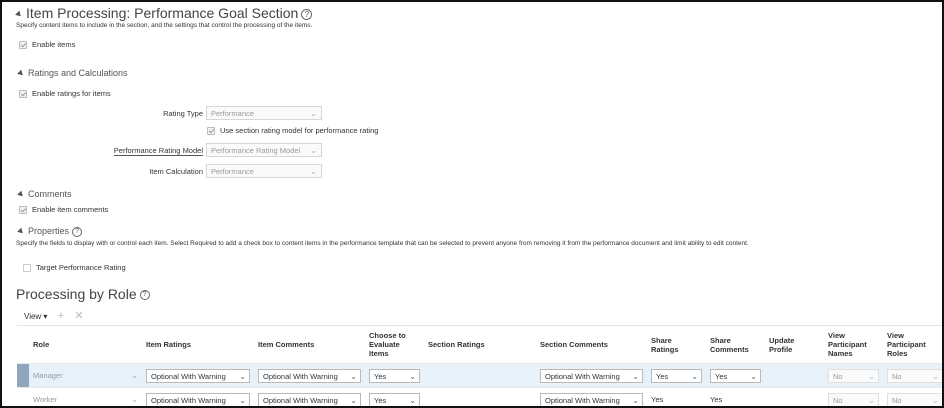 The width and height of the screenshot is (944, 408). I want to click on col-update-profile: Update Profile, so click(794, 344).